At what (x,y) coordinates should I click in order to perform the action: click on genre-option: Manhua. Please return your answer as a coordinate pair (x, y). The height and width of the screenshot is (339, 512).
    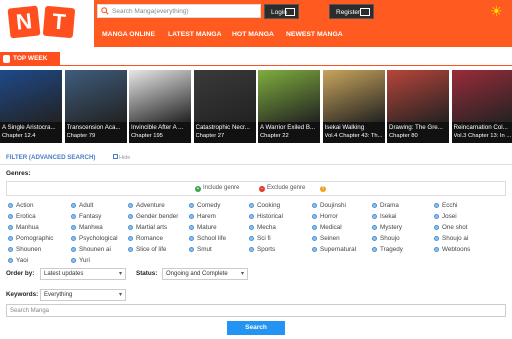
    Looking at the image, I should click on (23, 227).